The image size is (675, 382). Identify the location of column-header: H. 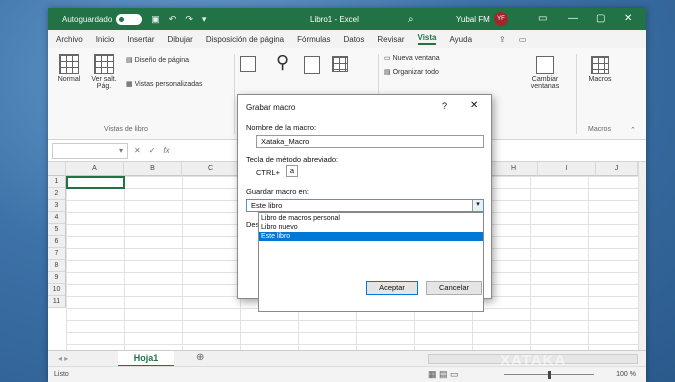
(514, 169).